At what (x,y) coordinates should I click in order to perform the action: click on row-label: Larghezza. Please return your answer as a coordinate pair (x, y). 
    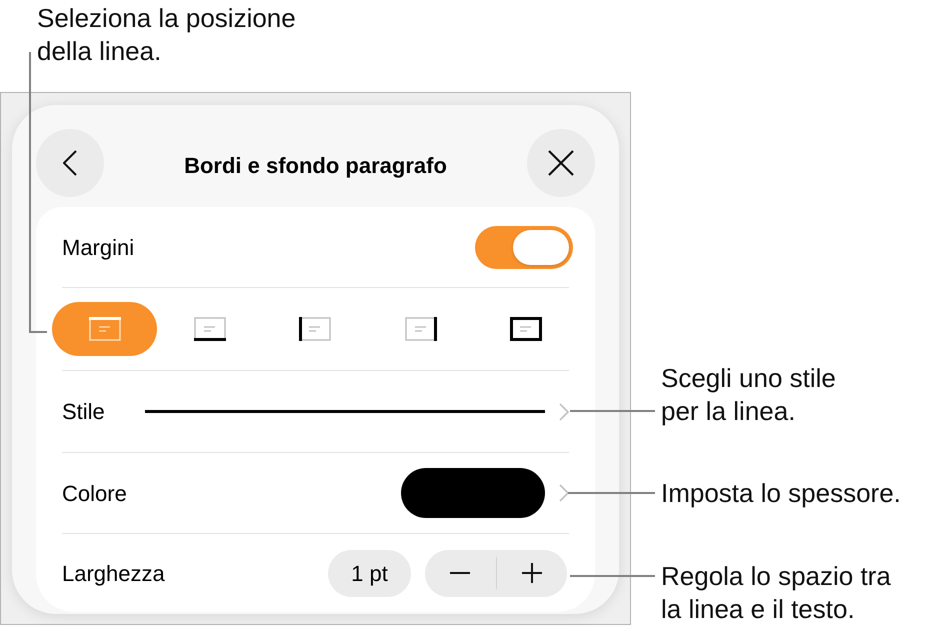
    Looking at the image, I should click on (113, 574).